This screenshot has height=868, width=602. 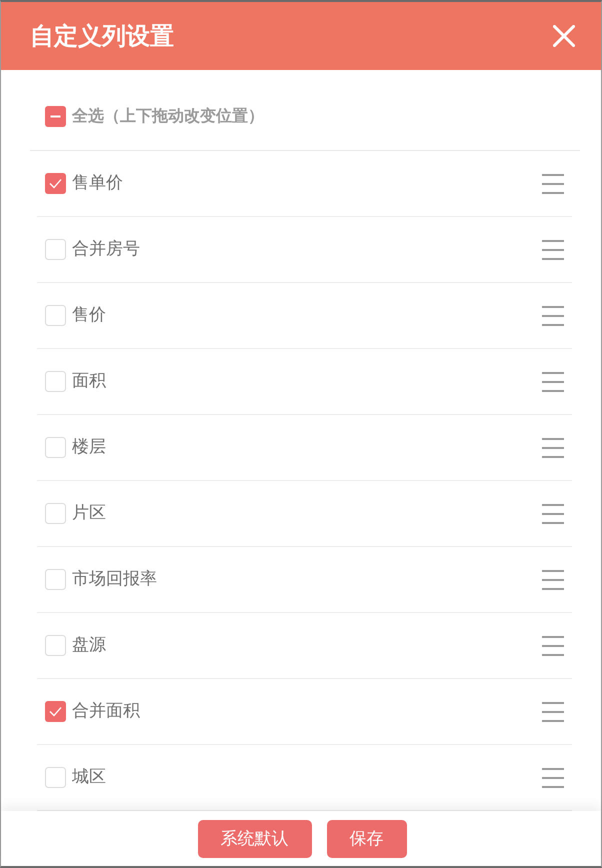 I want to click on column-name: 面积, so click(x=89, y=381).